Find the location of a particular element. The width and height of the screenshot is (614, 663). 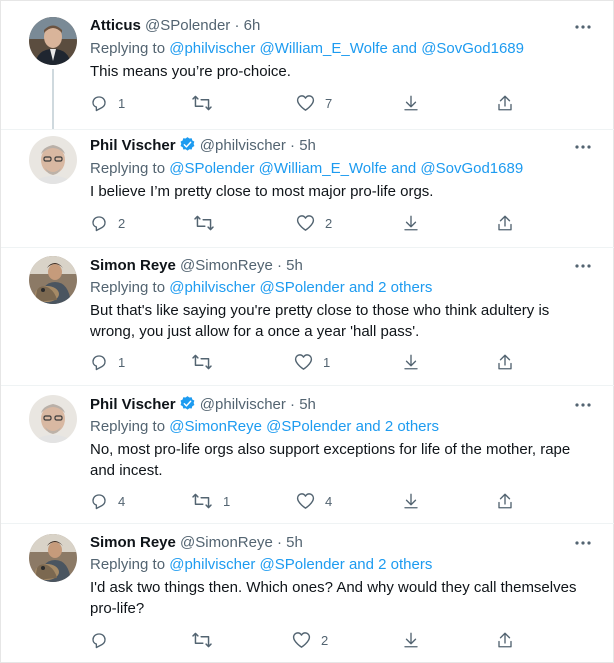

reply-button is located at coordinates (104, 640).